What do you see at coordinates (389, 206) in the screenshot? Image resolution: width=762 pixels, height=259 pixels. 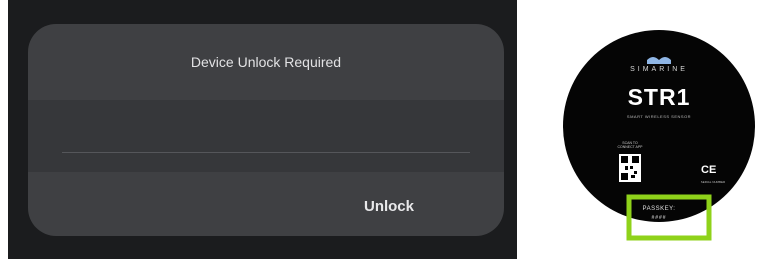 I see `unlock-button: Unlock` at bounding box center [389, 206].